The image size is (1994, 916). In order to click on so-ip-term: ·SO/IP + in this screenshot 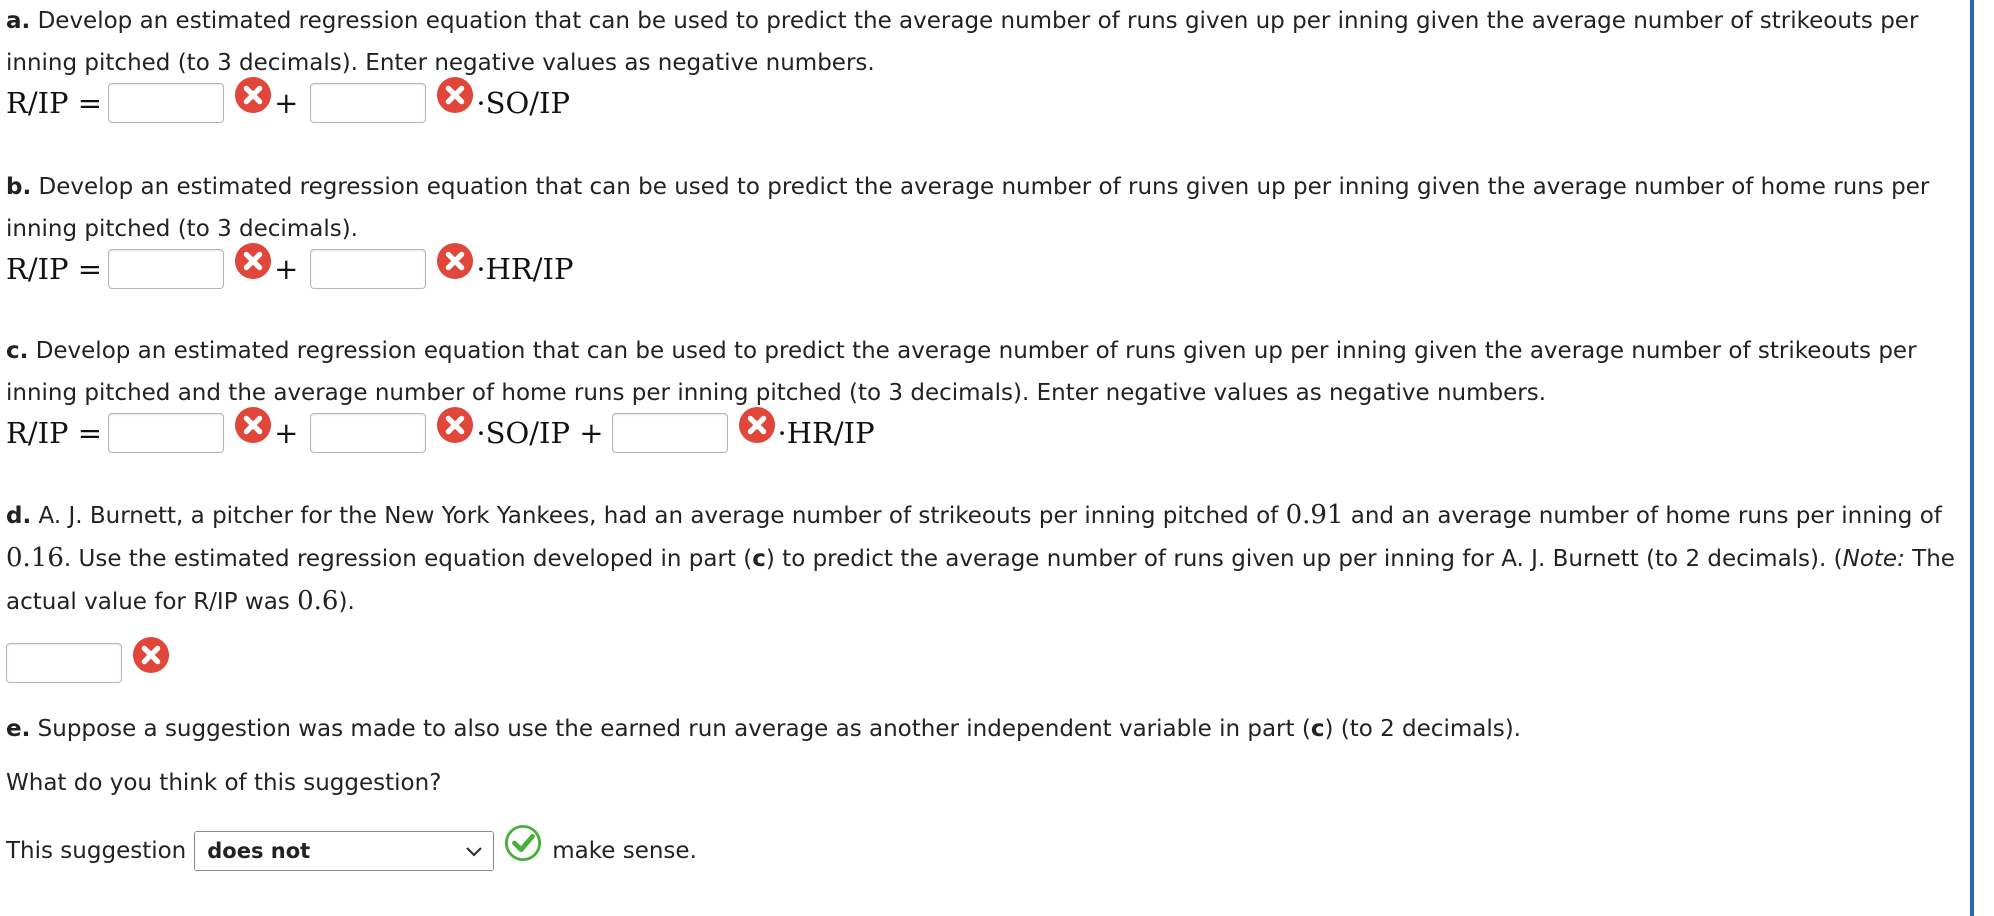, I will do `click(540, 433)`.